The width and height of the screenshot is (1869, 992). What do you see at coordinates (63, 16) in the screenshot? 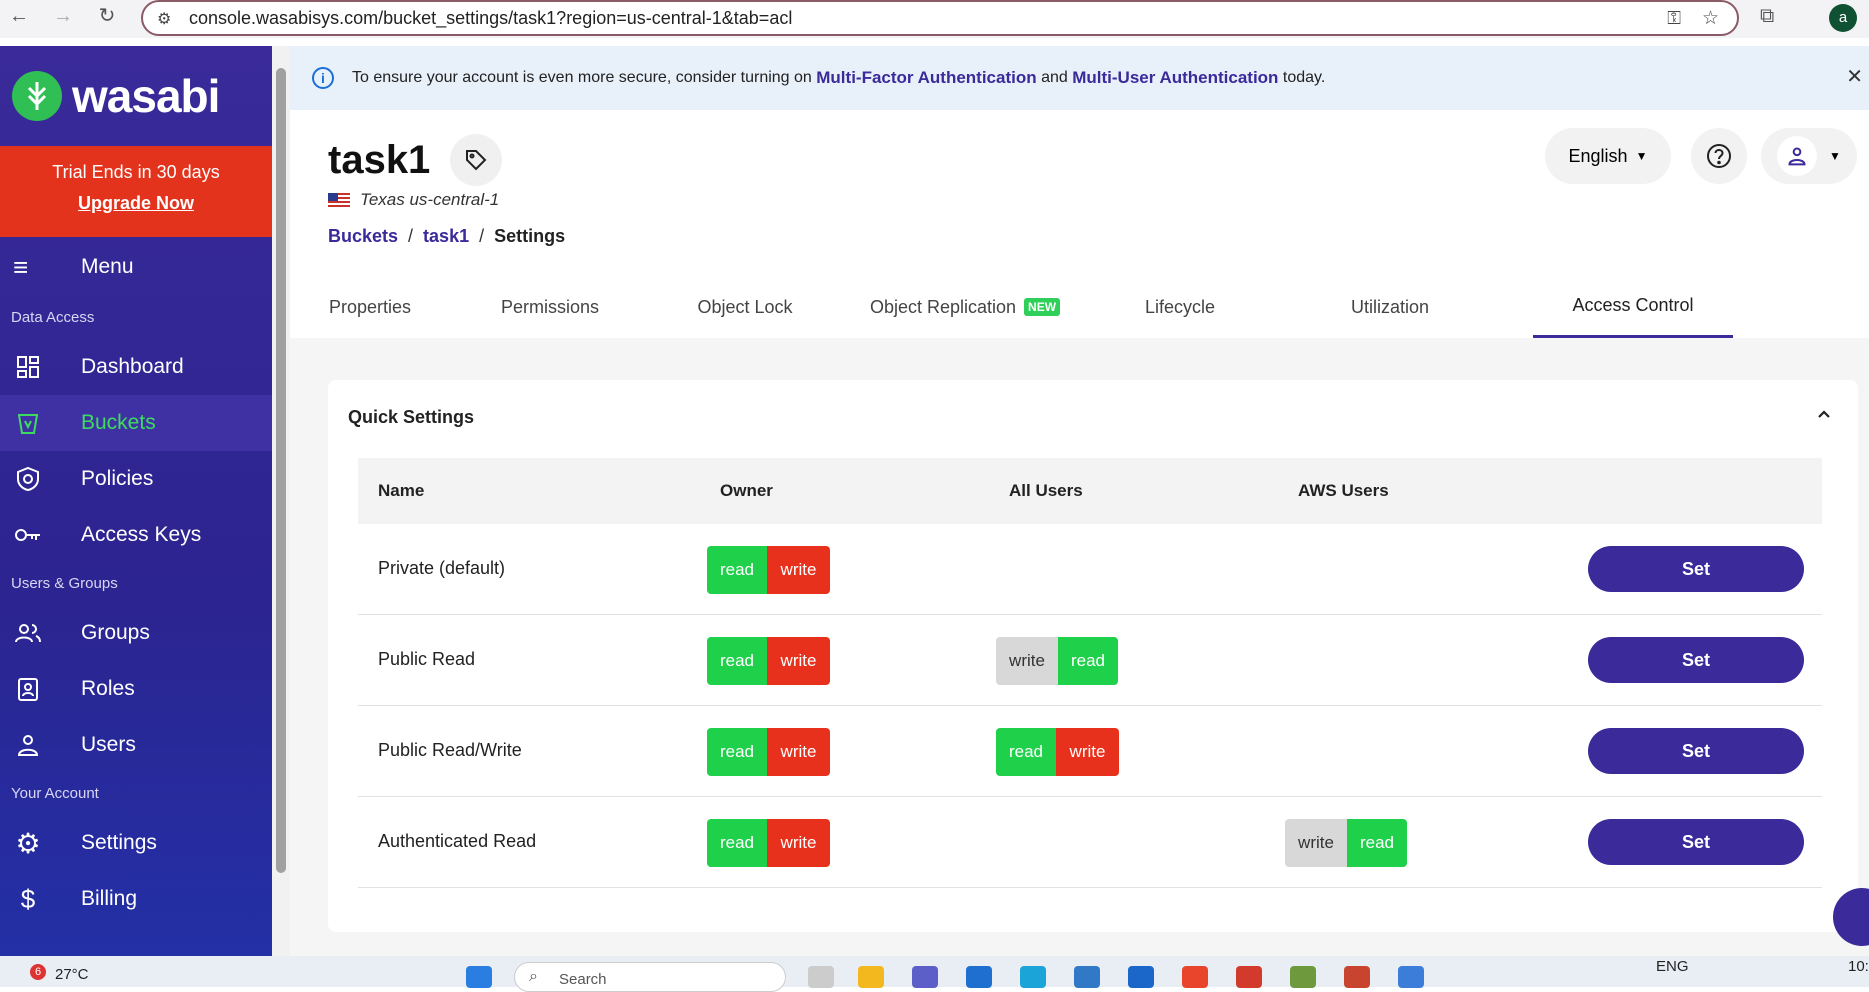
I see `forward-icon: →` at bounding box center [63, 16].